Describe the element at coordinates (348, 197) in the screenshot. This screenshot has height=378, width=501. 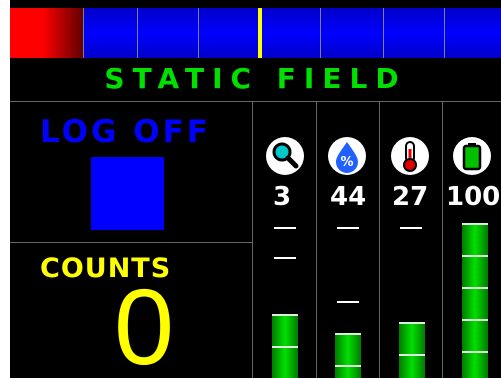
I see `humidity-value: 44` at that location.